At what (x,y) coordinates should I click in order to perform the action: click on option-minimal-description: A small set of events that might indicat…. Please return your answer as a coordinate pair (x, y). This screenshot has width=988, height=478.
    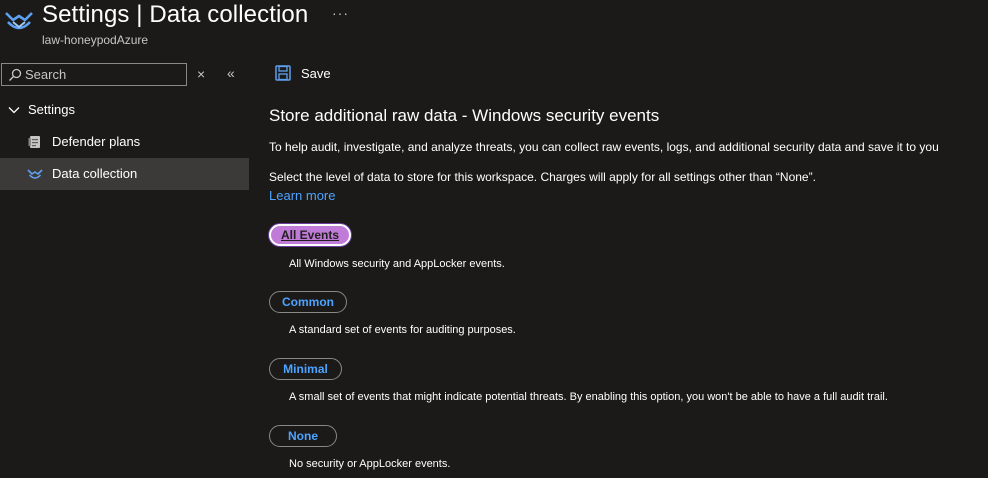
    Looking at the image, I should click on (588, 397).